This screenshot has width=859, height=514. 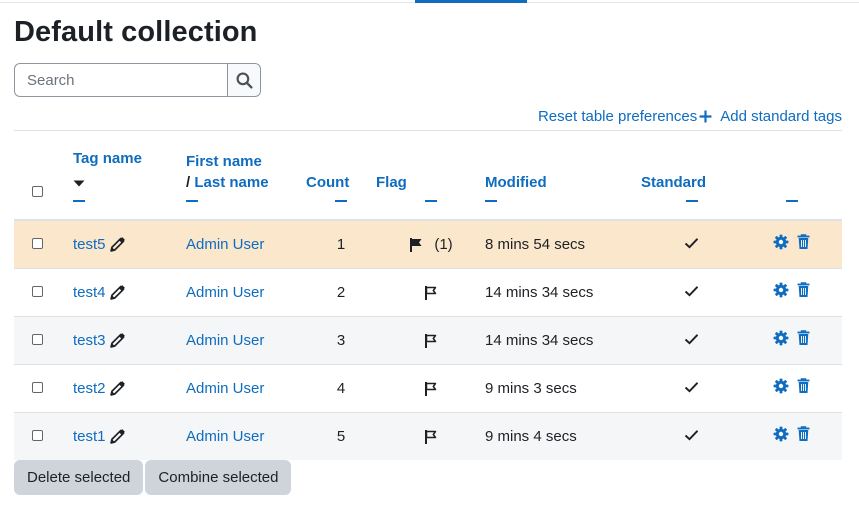 What do you see at coordinates (673, 182) in the screenshot?
I see `sort-standard-link: Standard` at bounding box center [673, 182].